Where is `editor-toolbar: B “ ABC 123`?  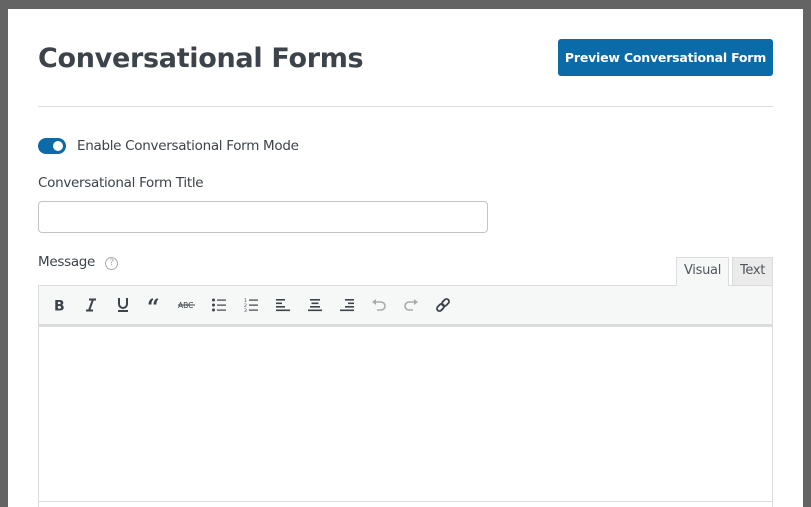
editor-toolbar: B “ ABC 123 is located at coordinates (405, 306).